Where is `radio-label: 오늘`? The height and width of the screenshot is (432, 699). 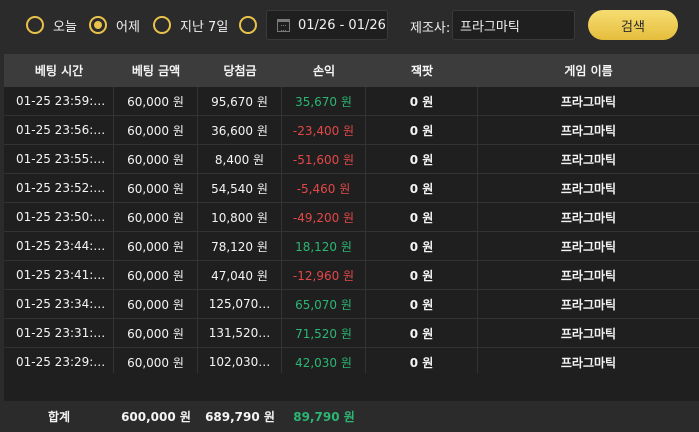 radio-label: 오늘 is located at coordinates (65, 27).